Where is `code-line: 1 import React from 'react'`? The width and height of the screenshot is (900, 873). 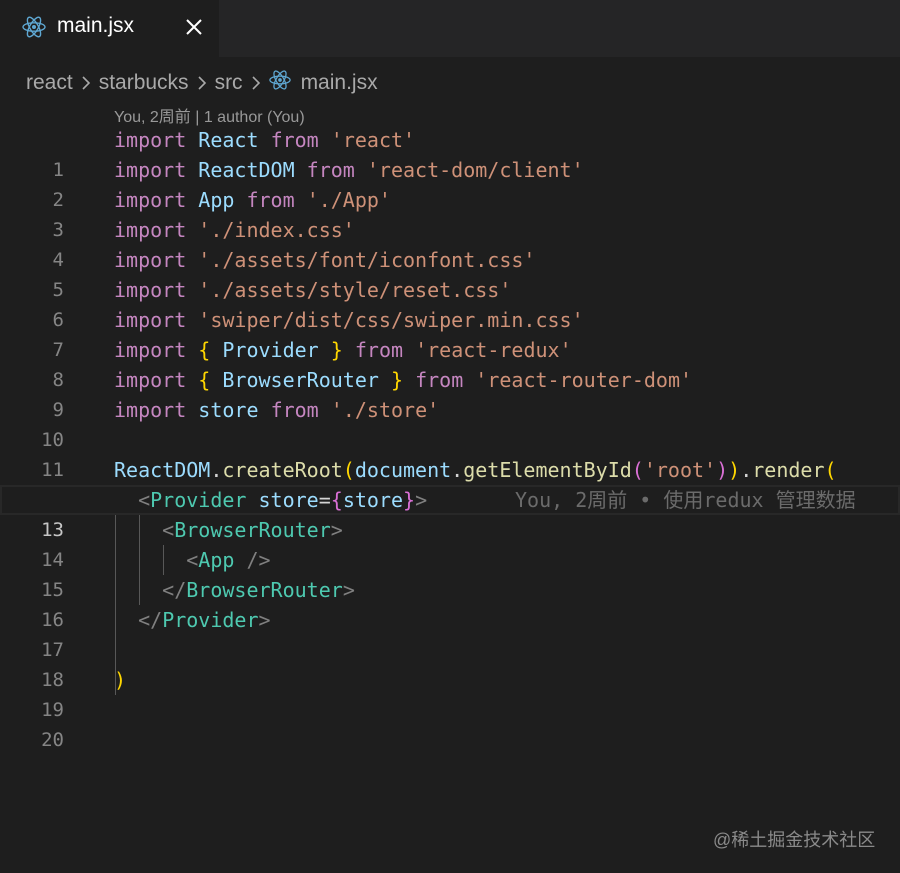
code-line: 1 import React from 'react' is located at coordinates (450, 153).